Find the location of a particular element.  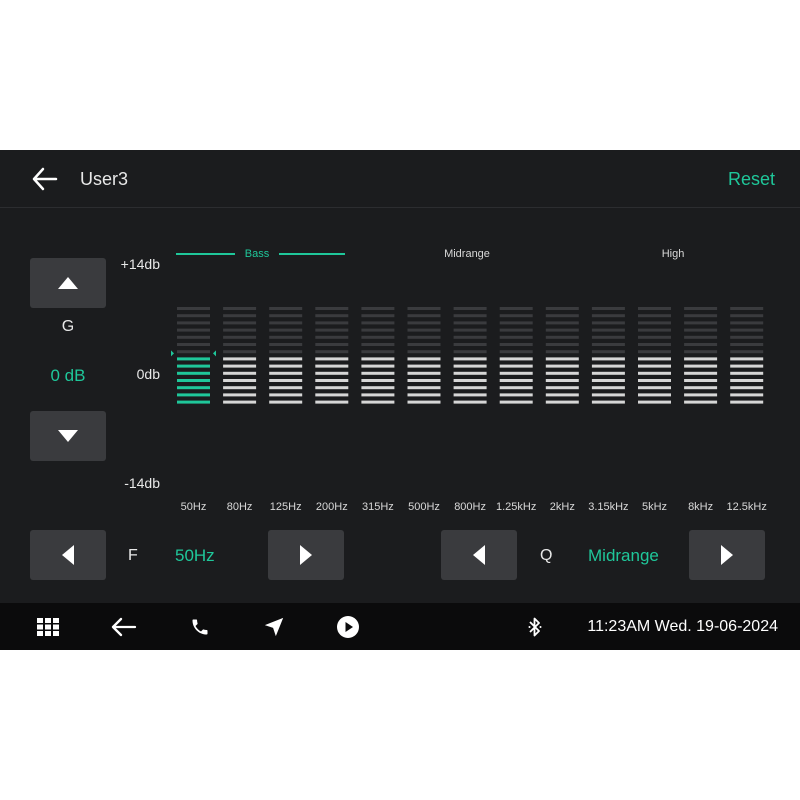

equalizer-graph is located at coordinates (467, 355).